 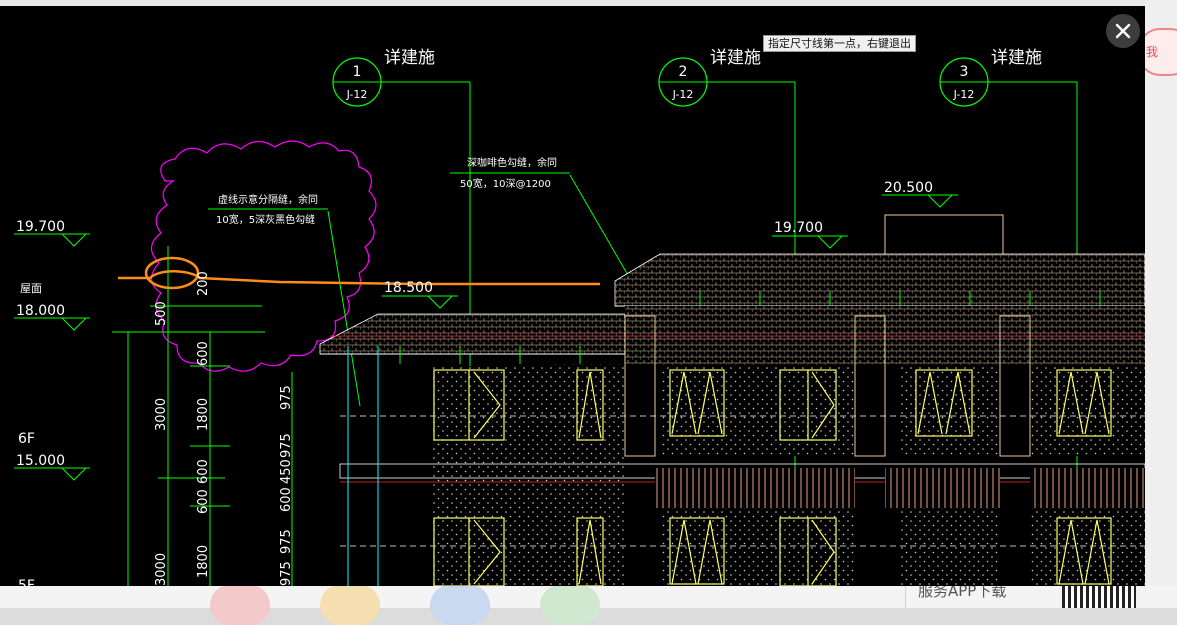 What do you see at coordinates (286, 471) in the screenshot?
I see `dimension-450: 450` at bounding box center [286, 471].